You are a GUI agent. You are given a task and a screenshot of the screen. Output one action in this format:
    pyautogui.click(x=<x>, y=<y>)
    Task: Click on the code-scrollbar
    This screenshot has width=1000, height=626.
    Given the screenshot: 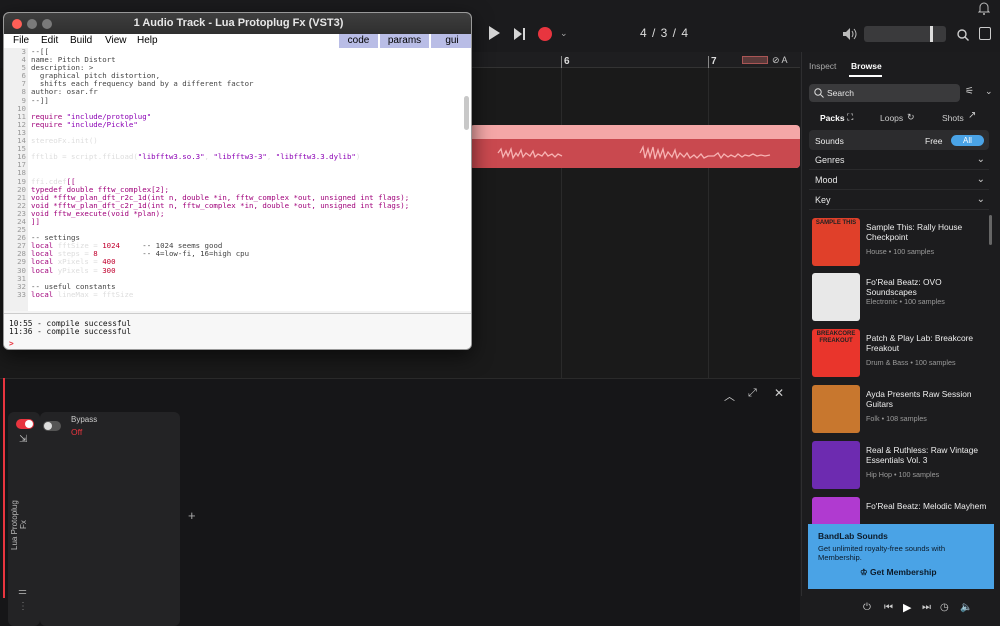 What is the action you would take?
    pyautogui.click(x=466, y=113)
    